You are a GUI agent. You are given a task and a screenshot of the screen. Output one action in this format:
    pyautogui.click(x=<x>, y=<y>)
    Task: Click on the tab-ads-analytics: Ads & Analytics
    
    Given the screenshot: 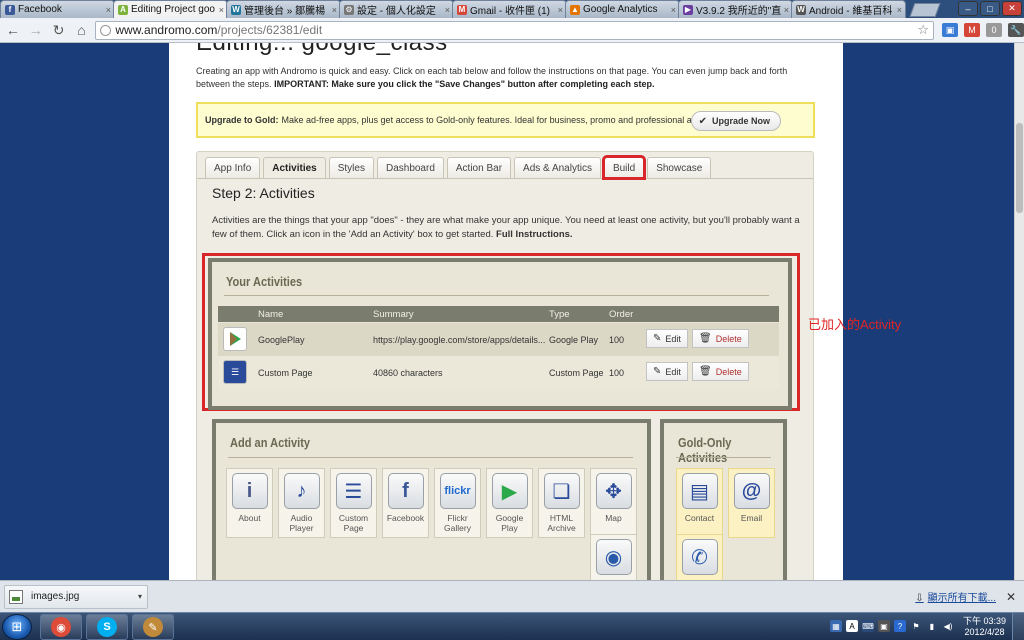 What is the action you would take?
    pyautogui.click(x=557, y=167)
    